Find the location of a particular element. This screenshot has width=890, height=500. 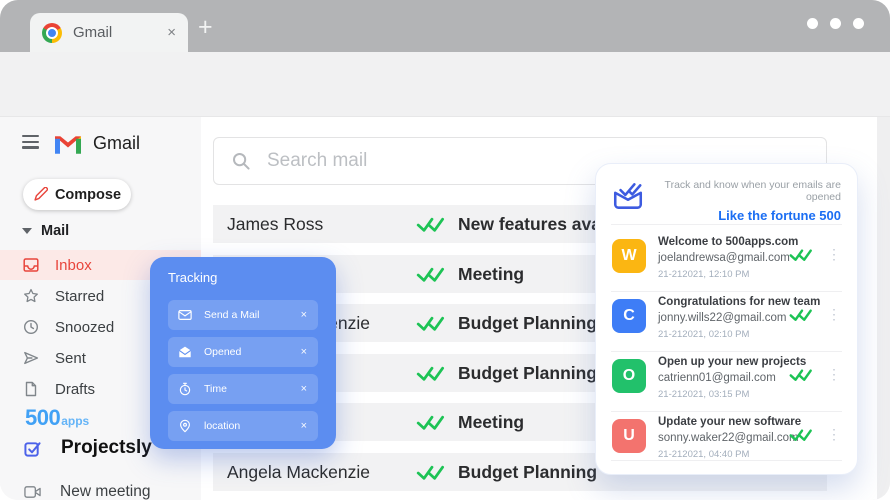

email-sender: James Ross is located at coordinates (275, 223).